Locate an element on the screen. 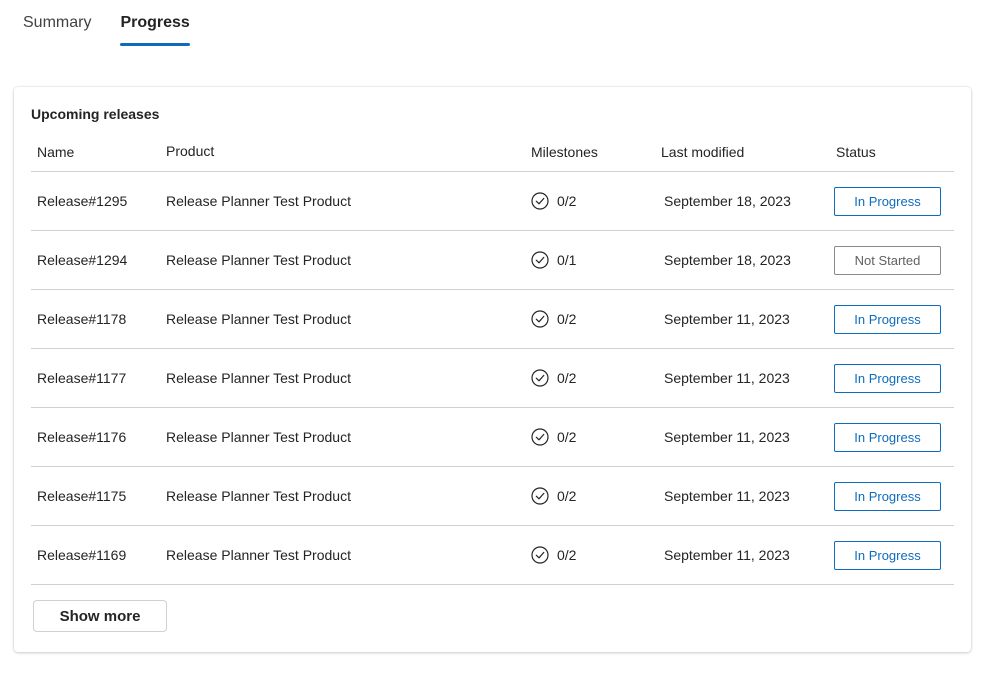  card-title: Upcoming releases is located at coordinates (95, 114).